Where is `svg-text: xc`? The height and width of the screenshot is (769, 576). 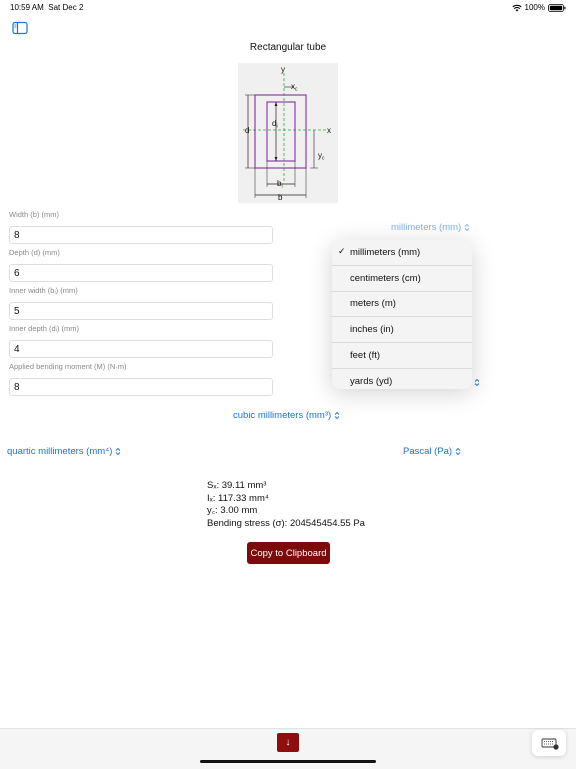 svg-text: xc is located at coordinates (294, 87).